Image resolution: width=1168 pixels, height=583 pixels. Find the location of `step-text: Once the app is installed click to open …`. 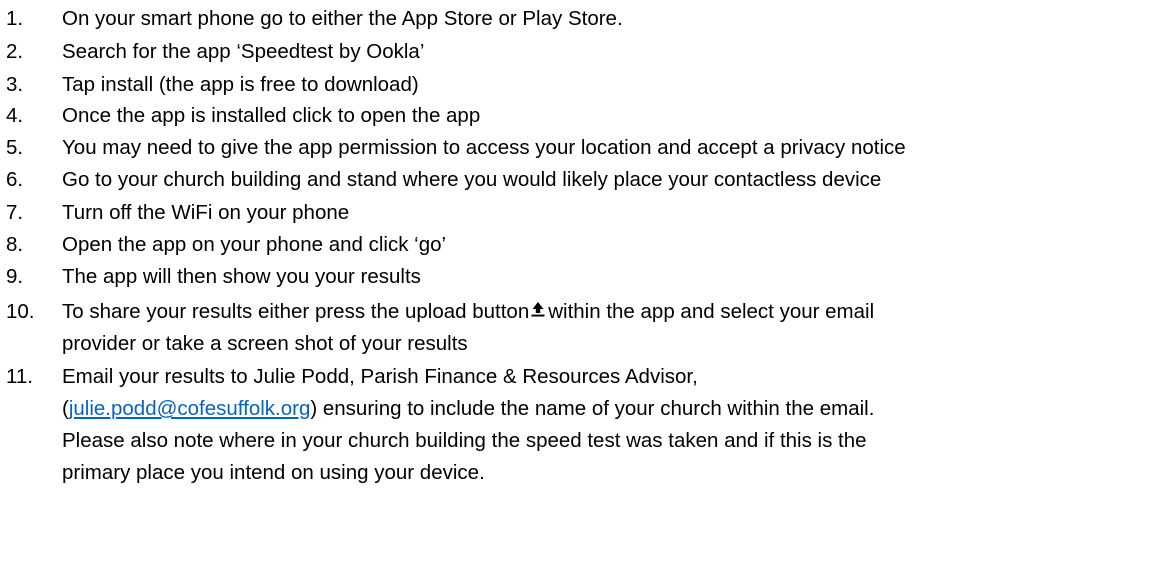

step-text: Once the app is installed click to open … is located at coordinates (271, 115).